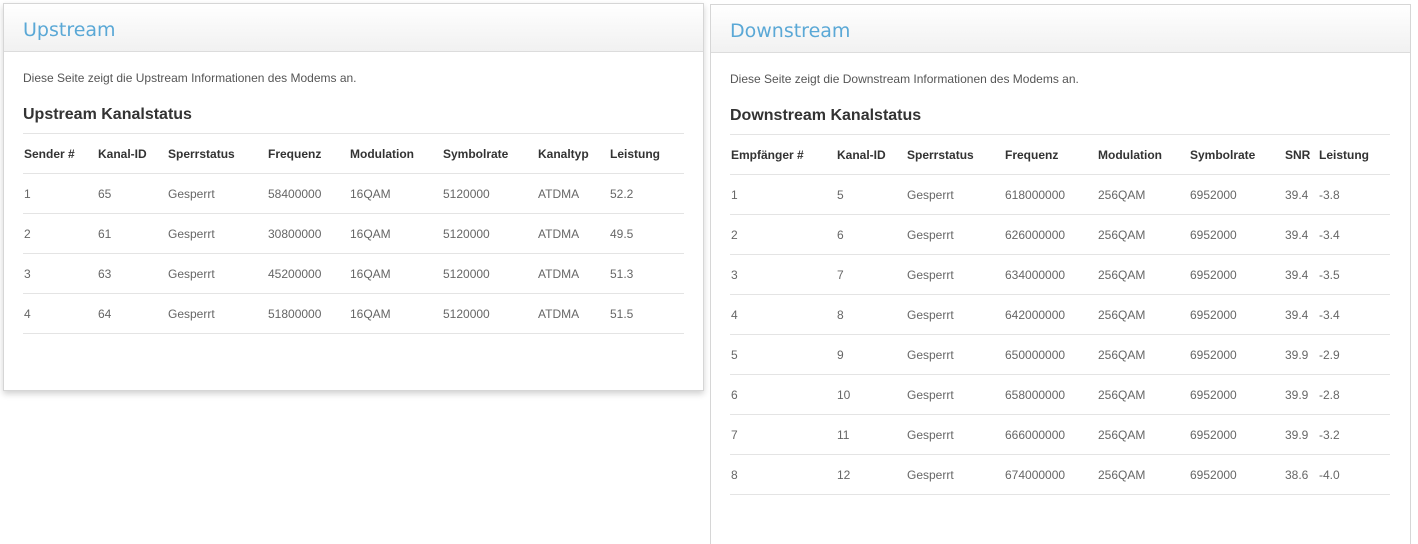 The height and width of the screenshot is (544, 1418). I want to click on table-cell: 64, so click(132, 313).